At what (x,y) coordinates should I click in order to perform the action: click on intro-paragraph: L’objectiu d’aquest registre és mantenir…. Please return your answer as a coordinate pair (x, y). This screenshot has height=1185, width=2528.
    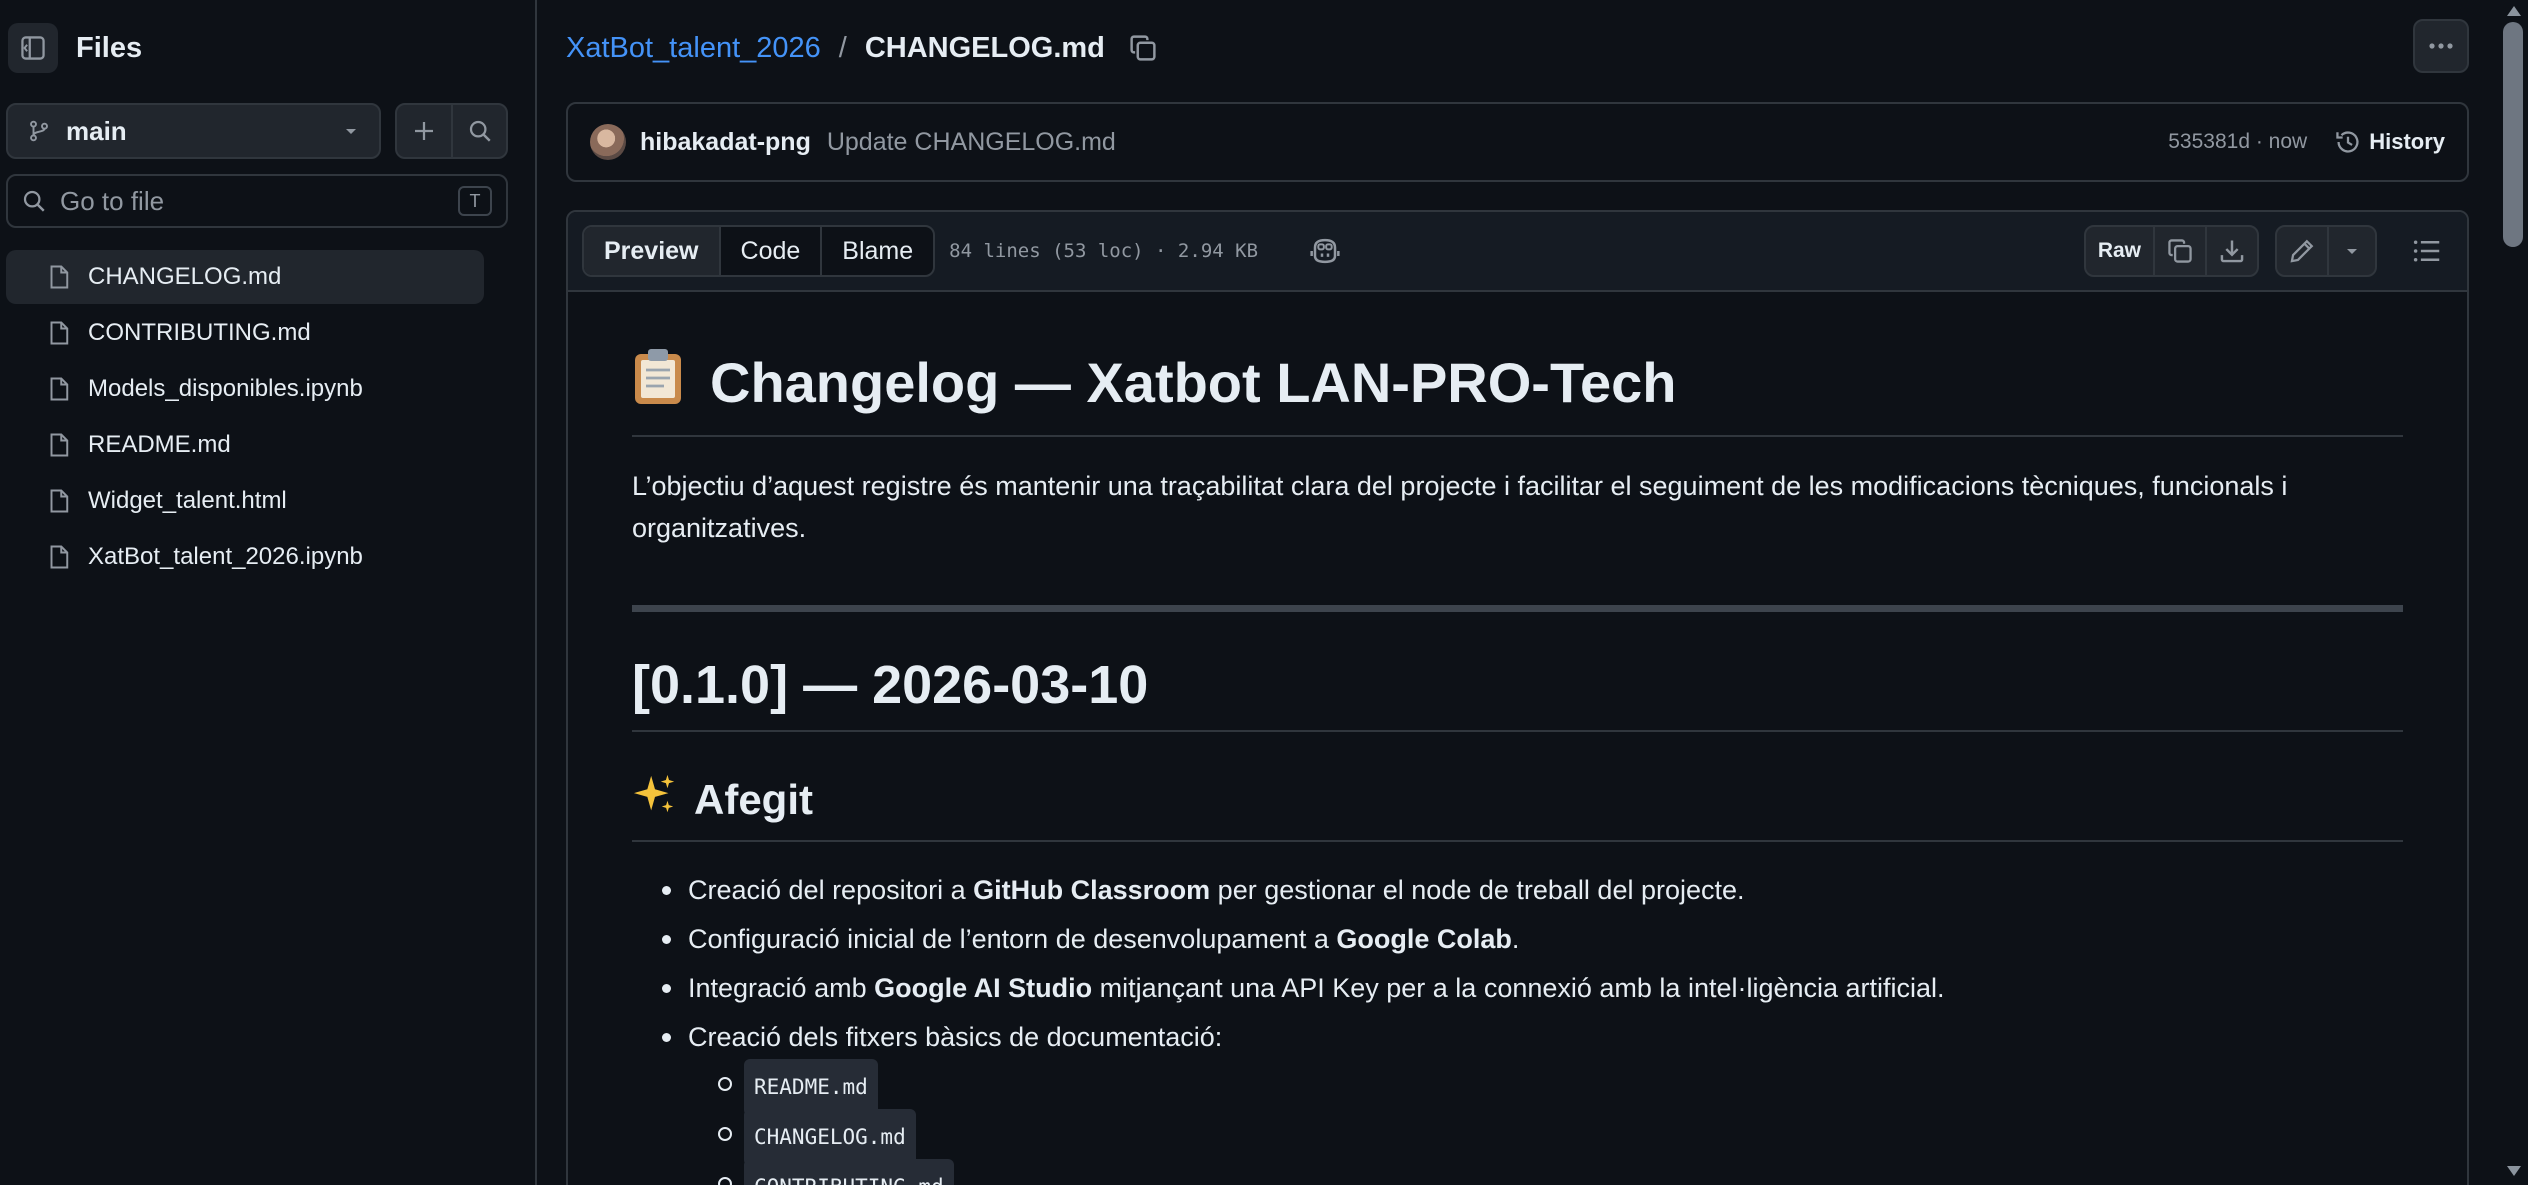
    Looking at the image, I should click on (1460, 507).